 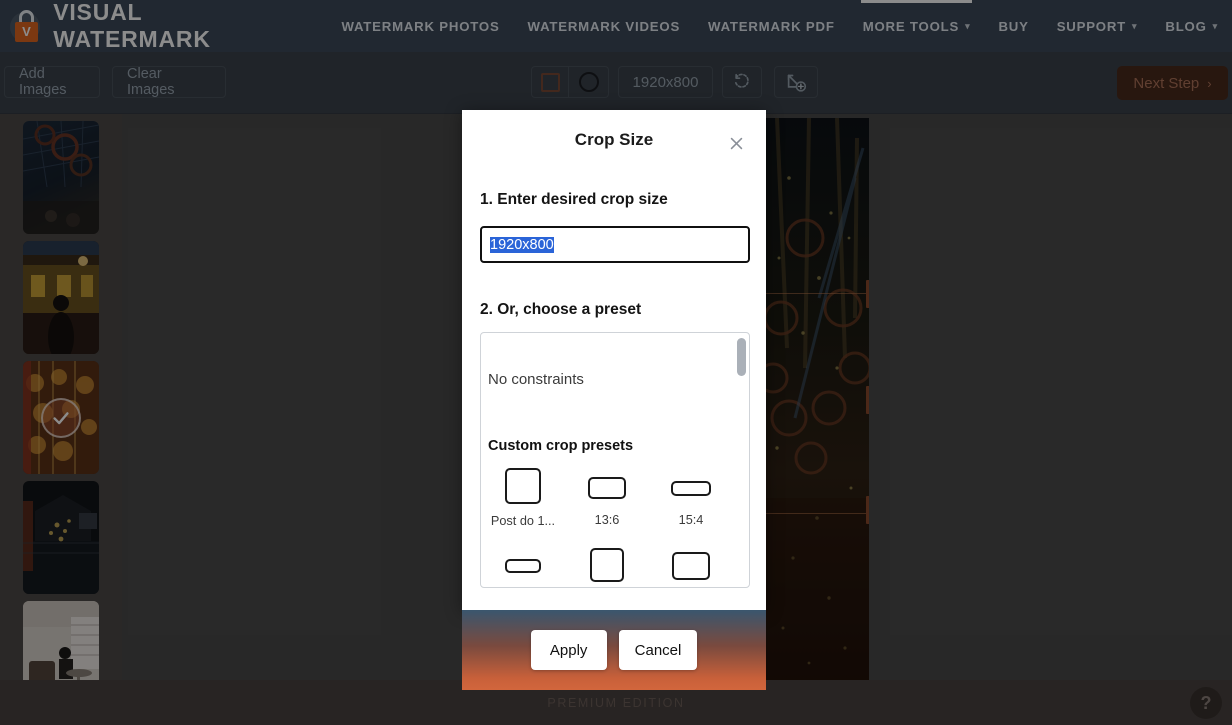 I want to click on nav-label: BLOG, so click(x=1186, y=26).